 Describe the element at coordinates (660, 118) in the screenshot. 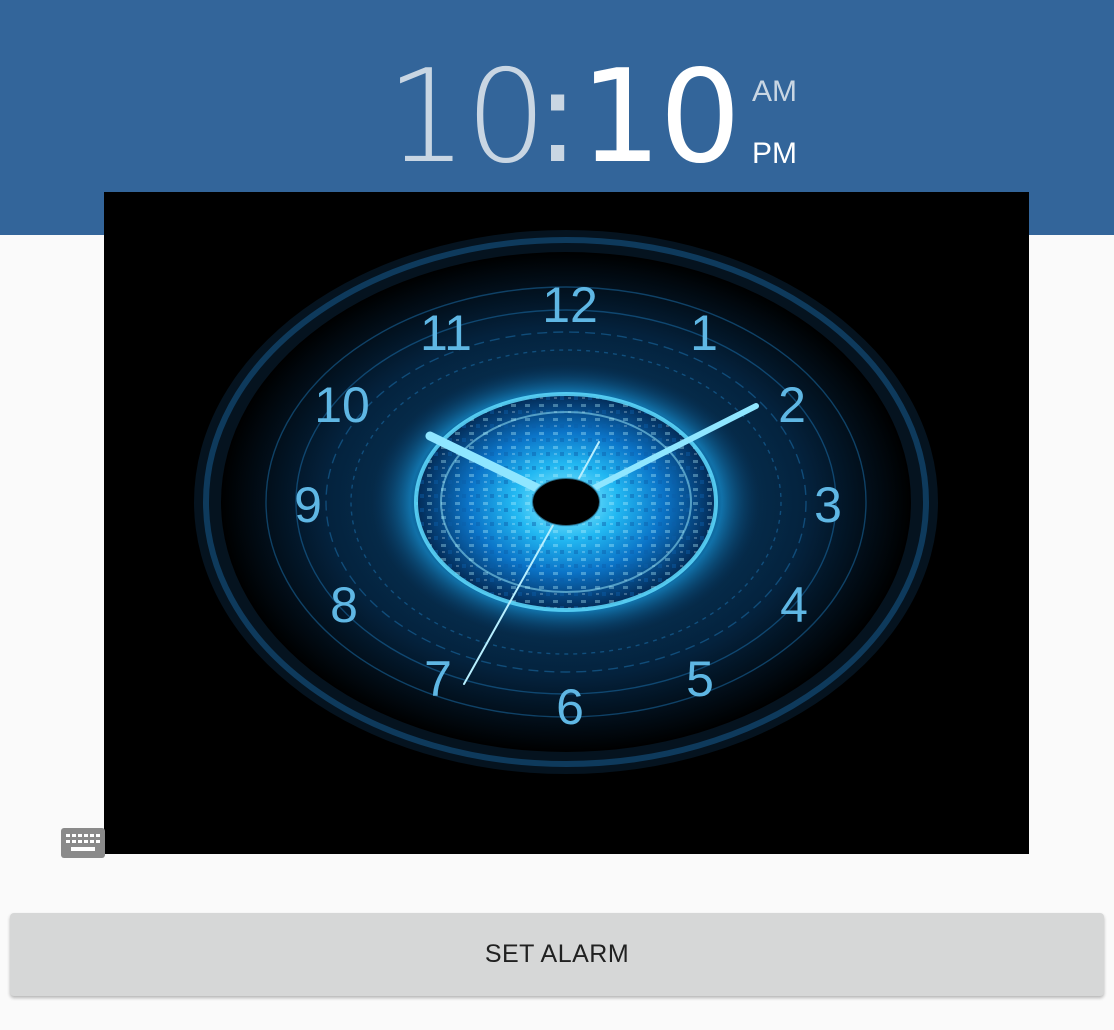

I see `minute-field: 10` at that location.